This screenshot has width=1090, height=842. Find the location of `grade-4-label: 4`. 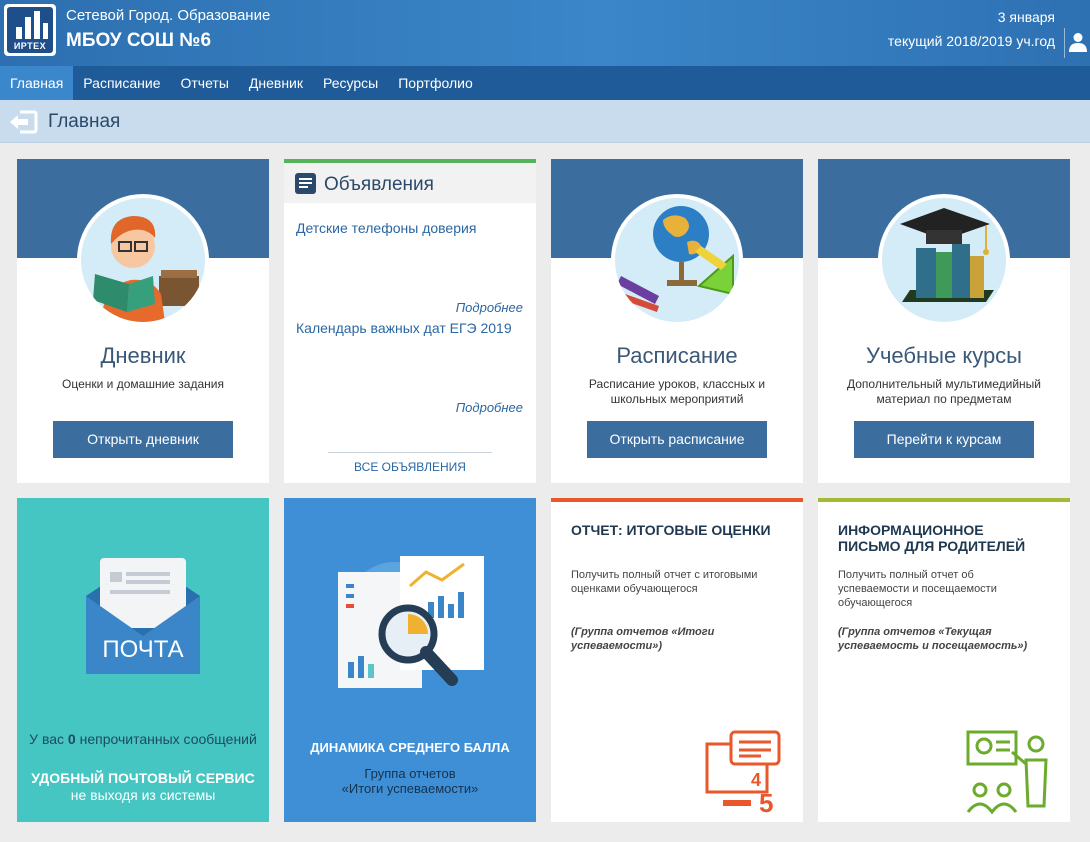

grade-4-label: 4 is located at coordinates (756, 780).